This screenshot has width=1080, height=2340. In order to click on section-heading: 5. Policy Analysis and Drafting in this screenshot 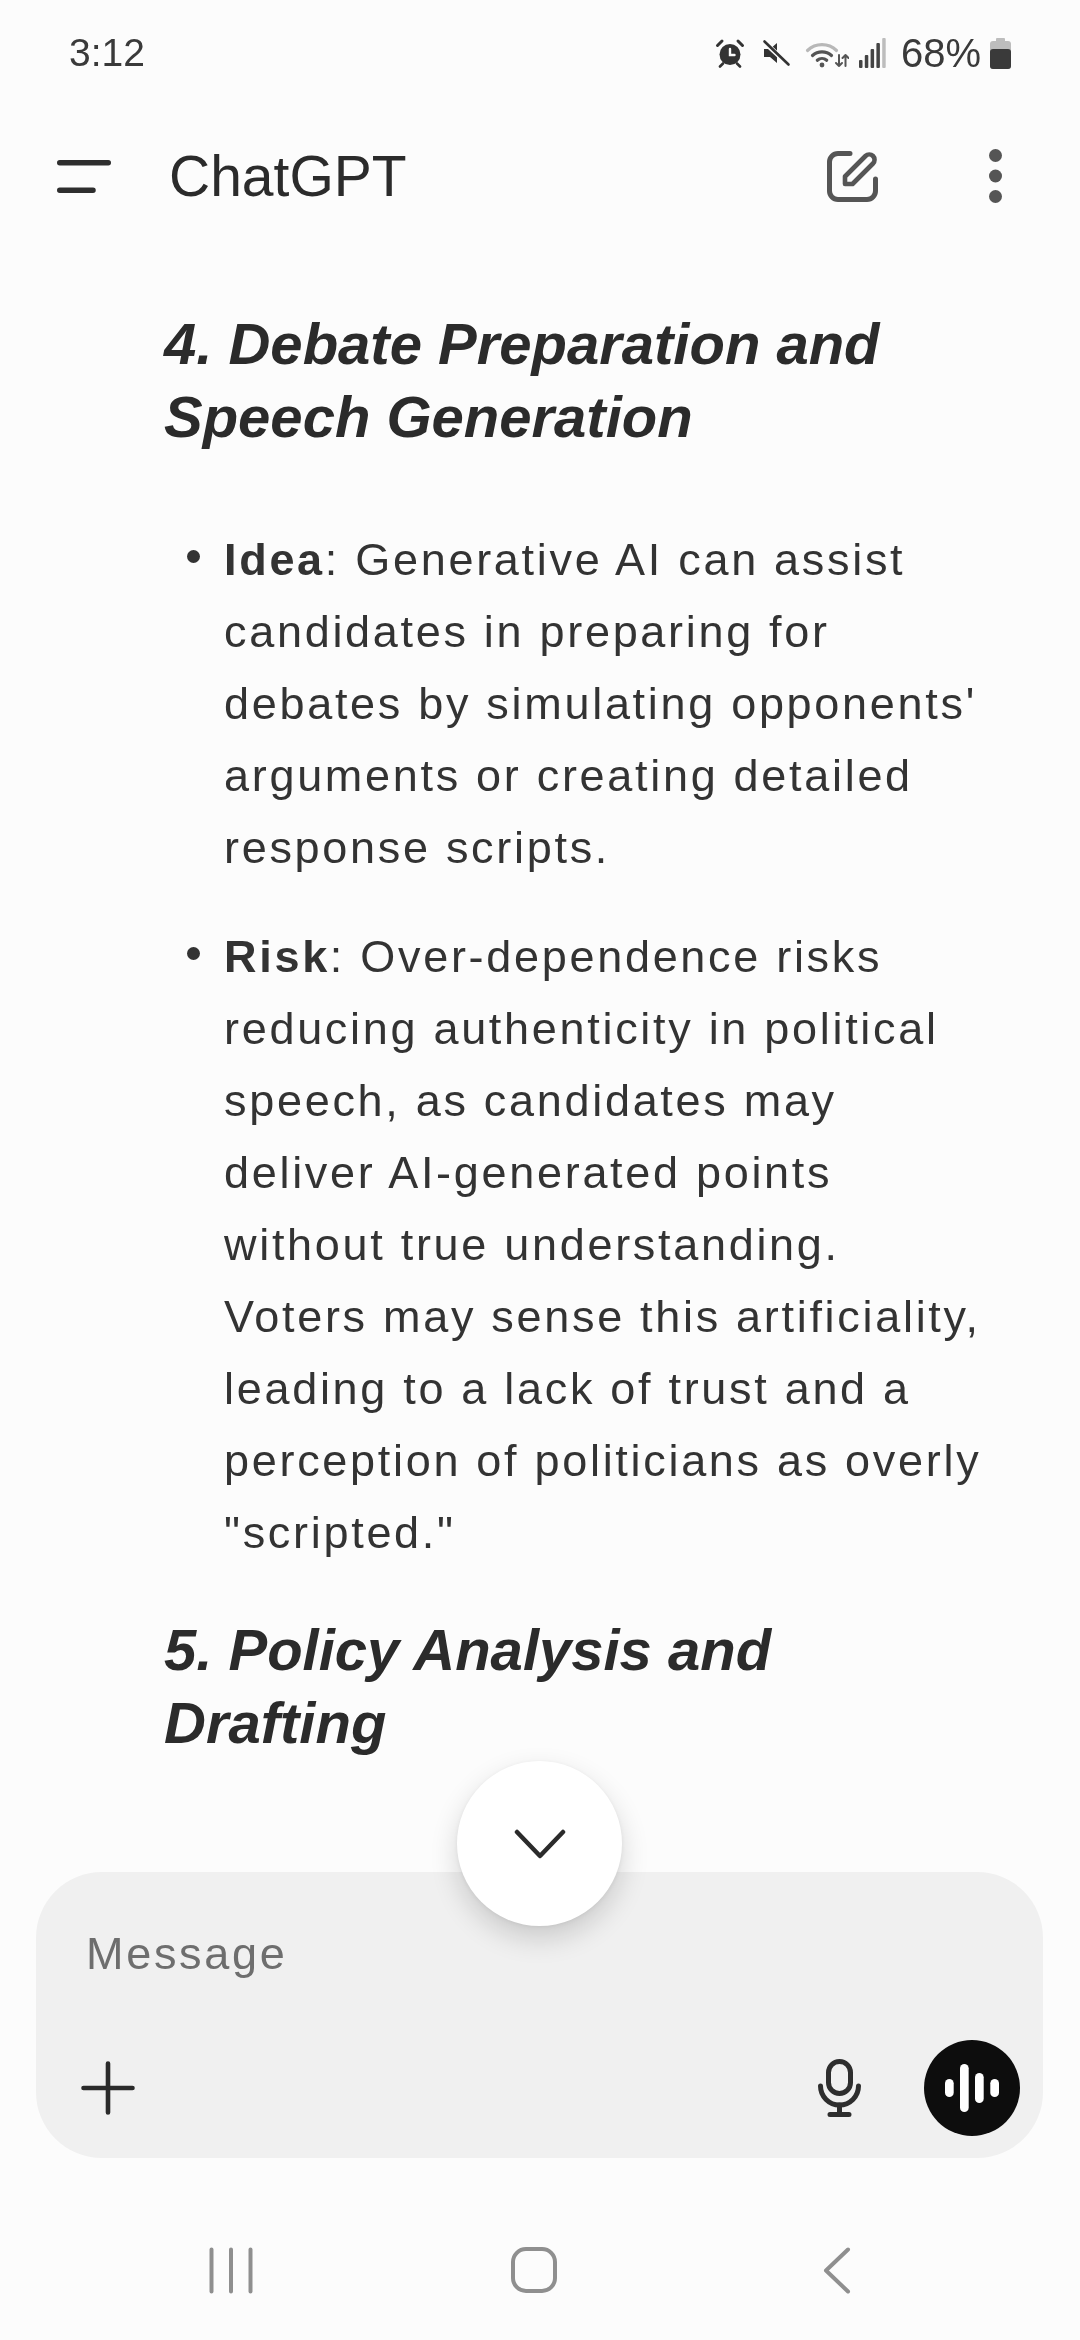, I will do `click(468, 1686)`.